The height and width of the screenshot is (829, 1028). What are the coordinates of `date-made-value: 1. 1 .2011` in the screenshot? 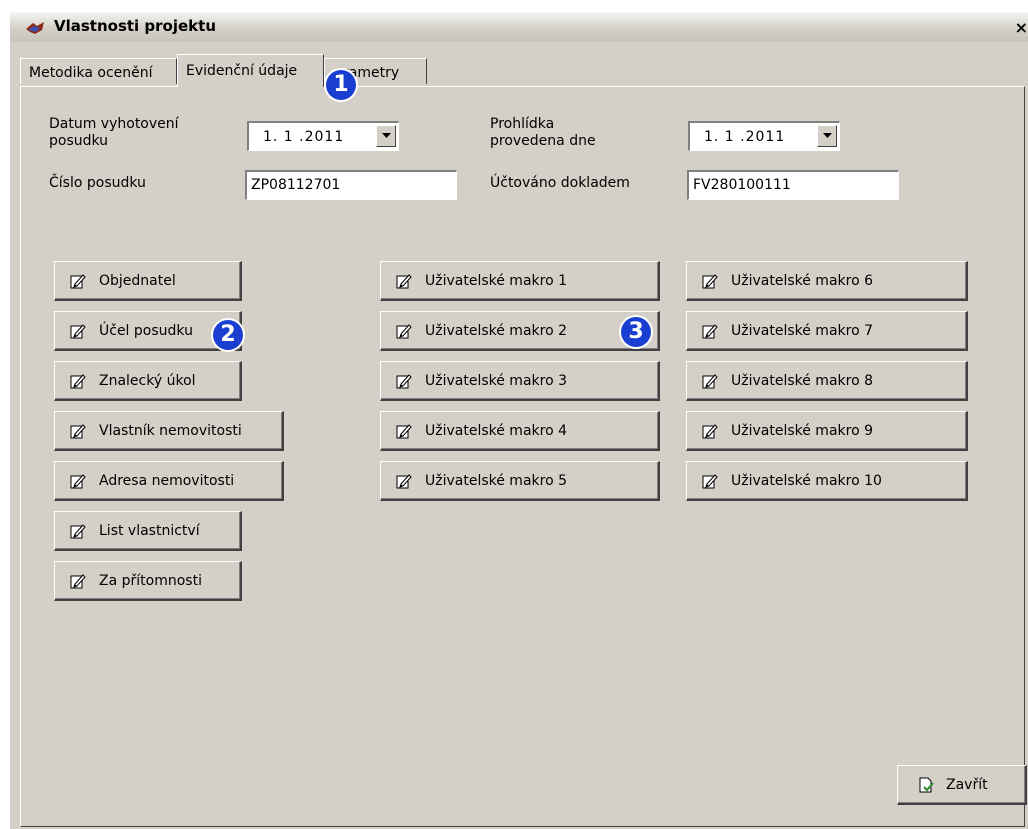 It's located at (304, 137).